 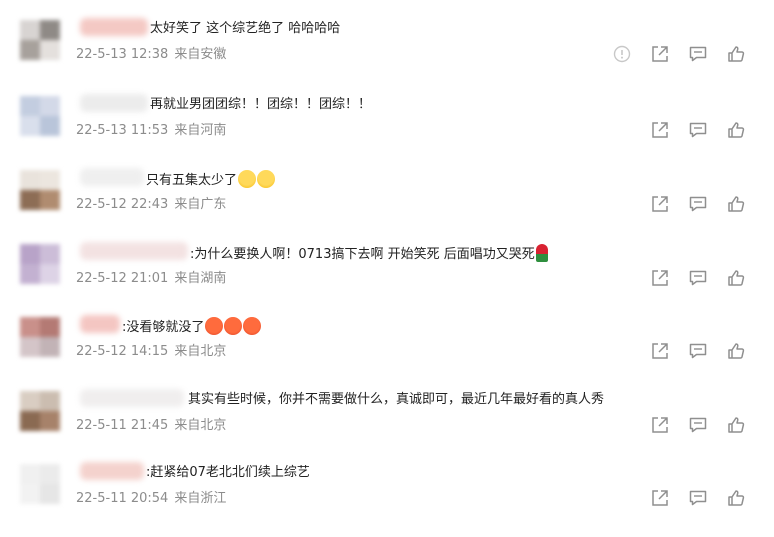 What do you see at coordinates (228, 472) in the screenshot?
I see `comment-text: :赶紧给07老北北们续上综艺` at bounding box center [228, 472].